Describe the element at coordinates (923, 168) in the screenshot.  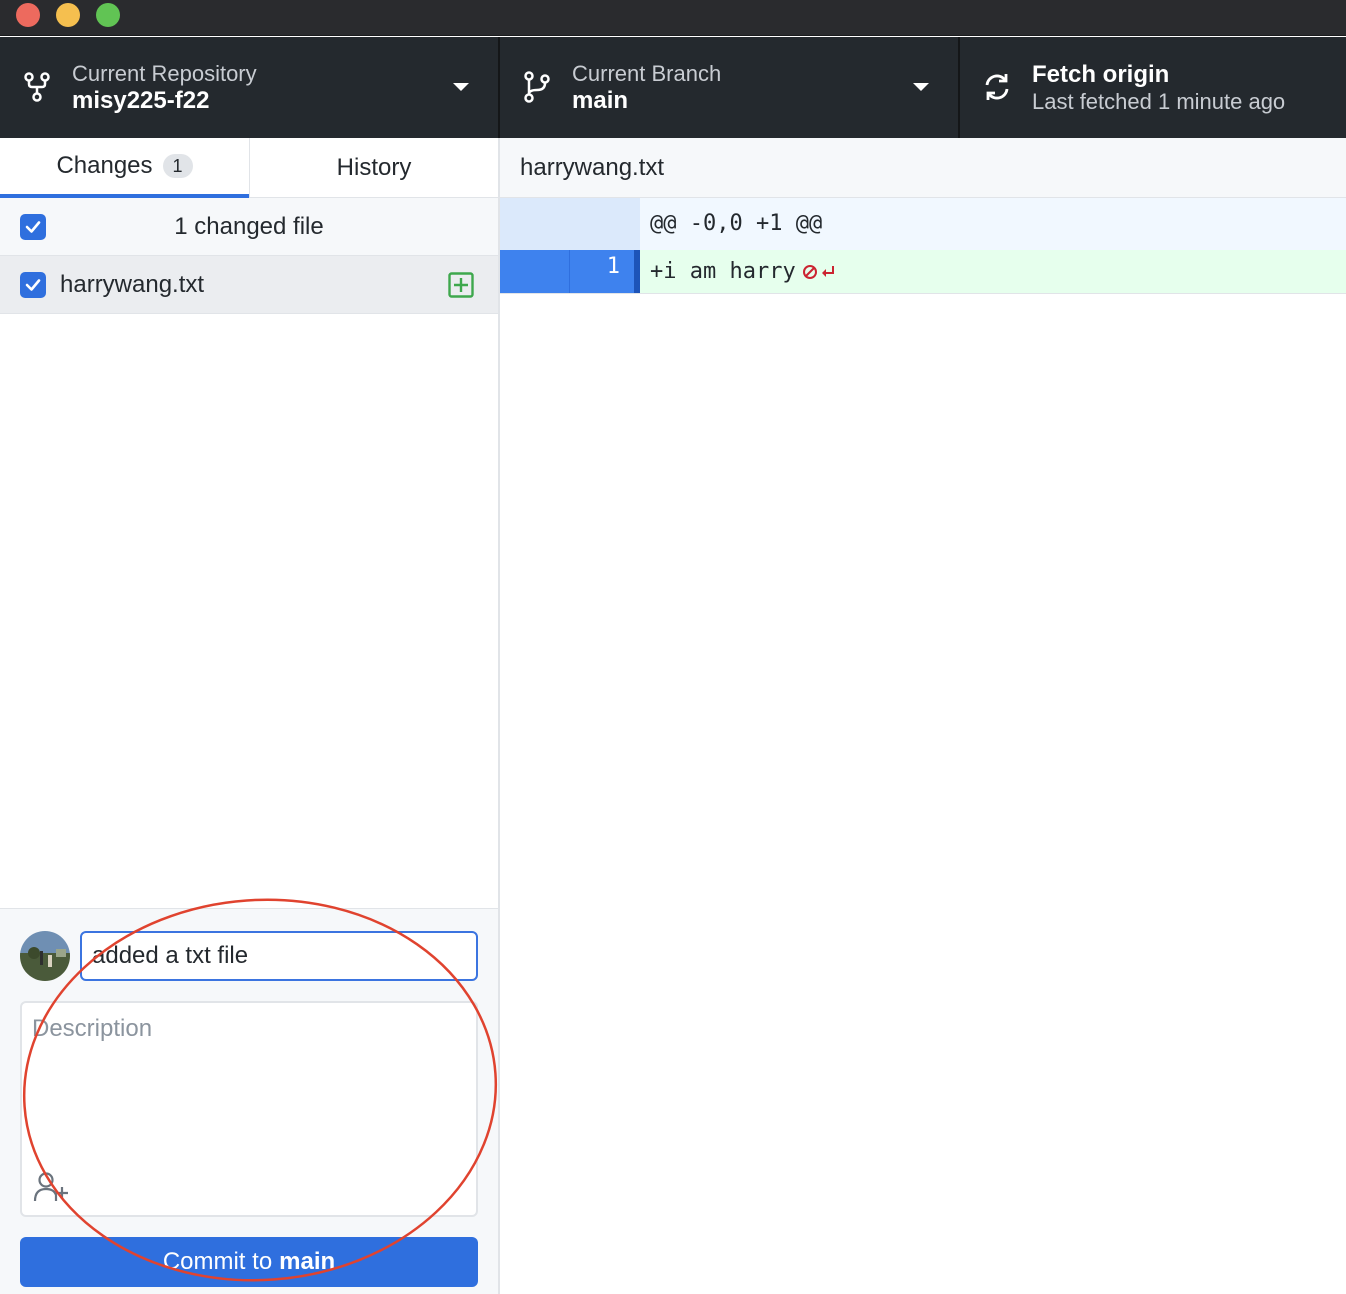
I see `diff-header: harrywang.txt` at that location.